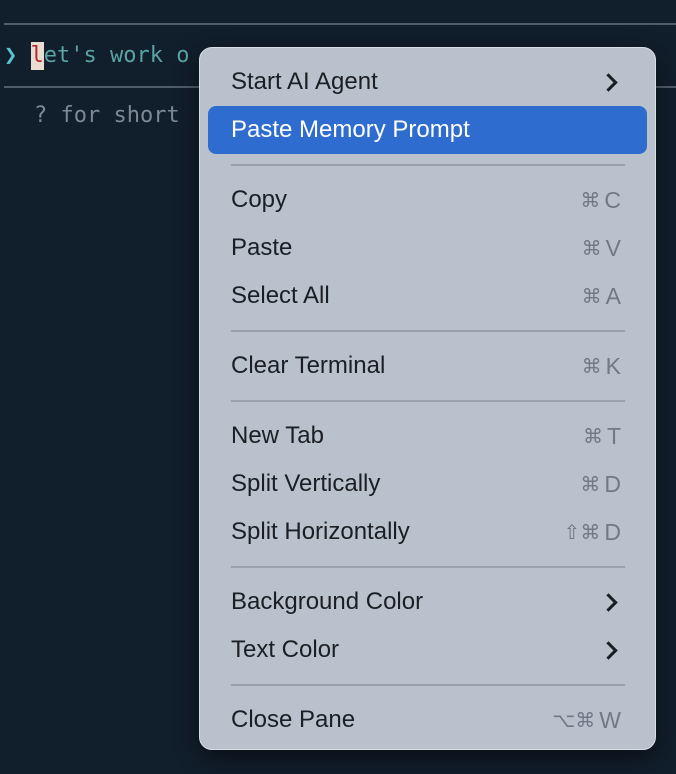 This screenshot has height=774, width=676. I want to click on menu-item-clear-terminal: Clear Terminal ⌘ K, so click(427, 366).